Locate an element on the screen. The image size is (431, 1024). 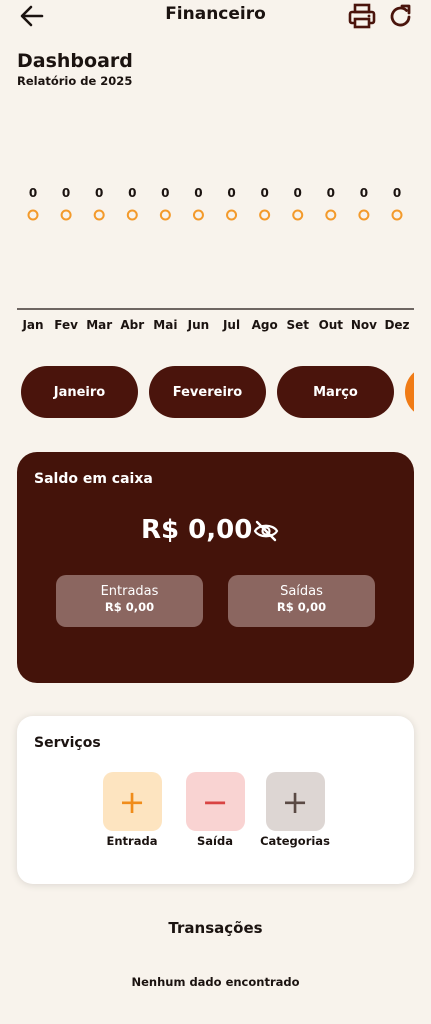
month-pill-fevereiro: Fevereiro is located at coordinates (207, 392).